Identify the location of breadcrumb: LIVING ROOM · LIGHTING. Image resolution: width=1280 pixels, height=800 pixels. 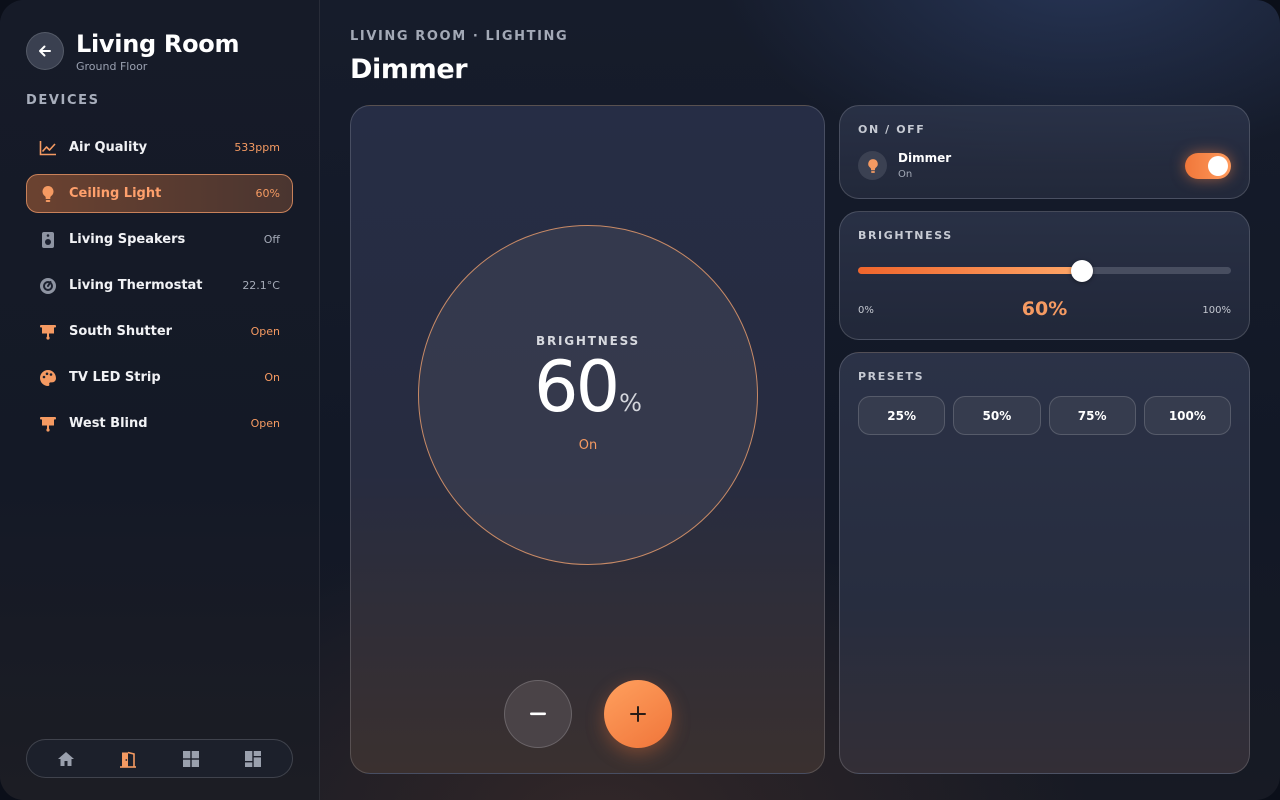
(459, 36).